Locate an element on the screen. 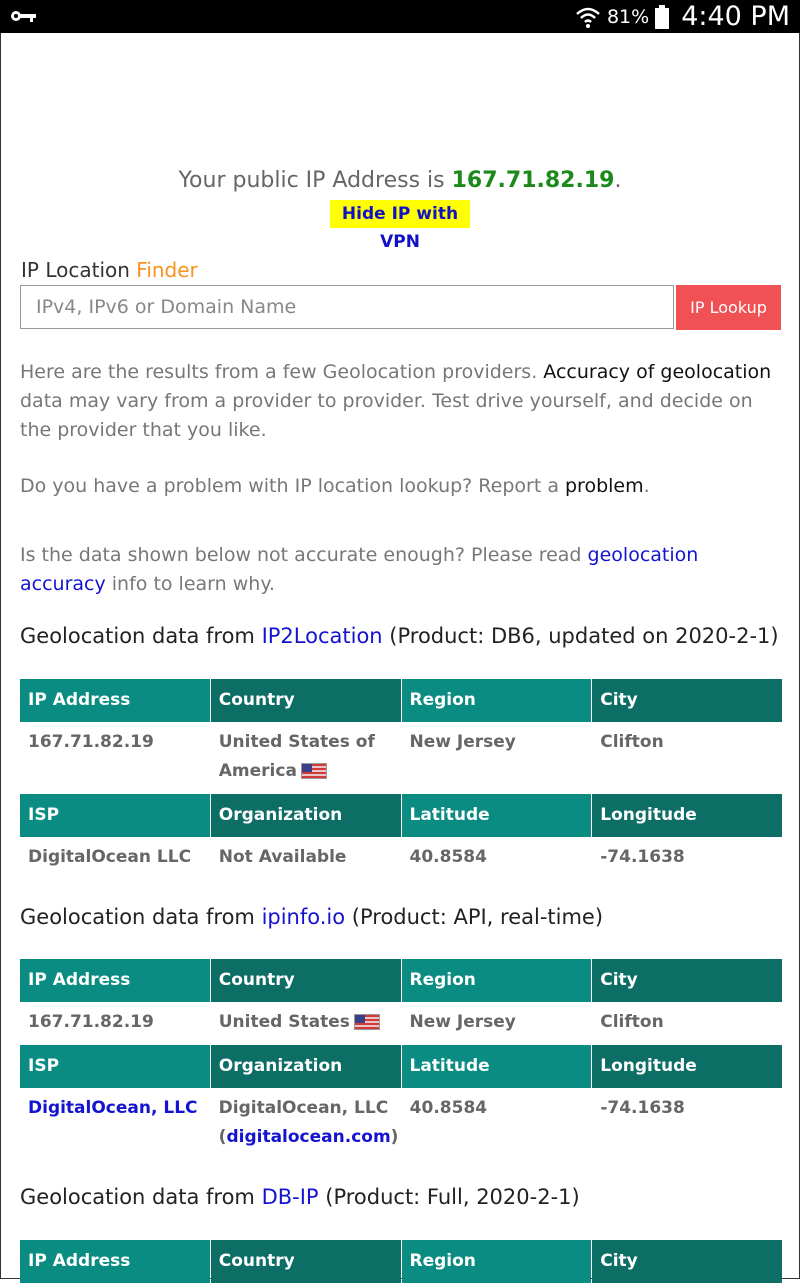  ip-location-finder-title: IP Location Finder is located at coordinates (109, 270).